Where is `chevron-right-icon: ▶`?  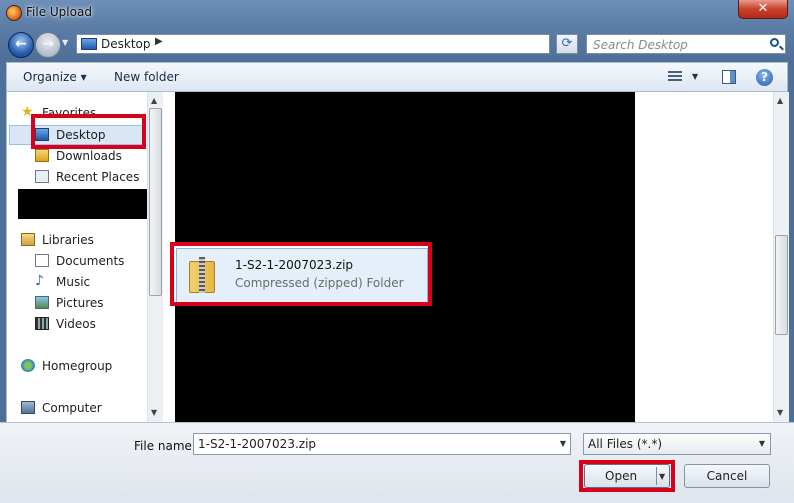 chevron-right-icon: ▶ is located at coordinates (159, 41).